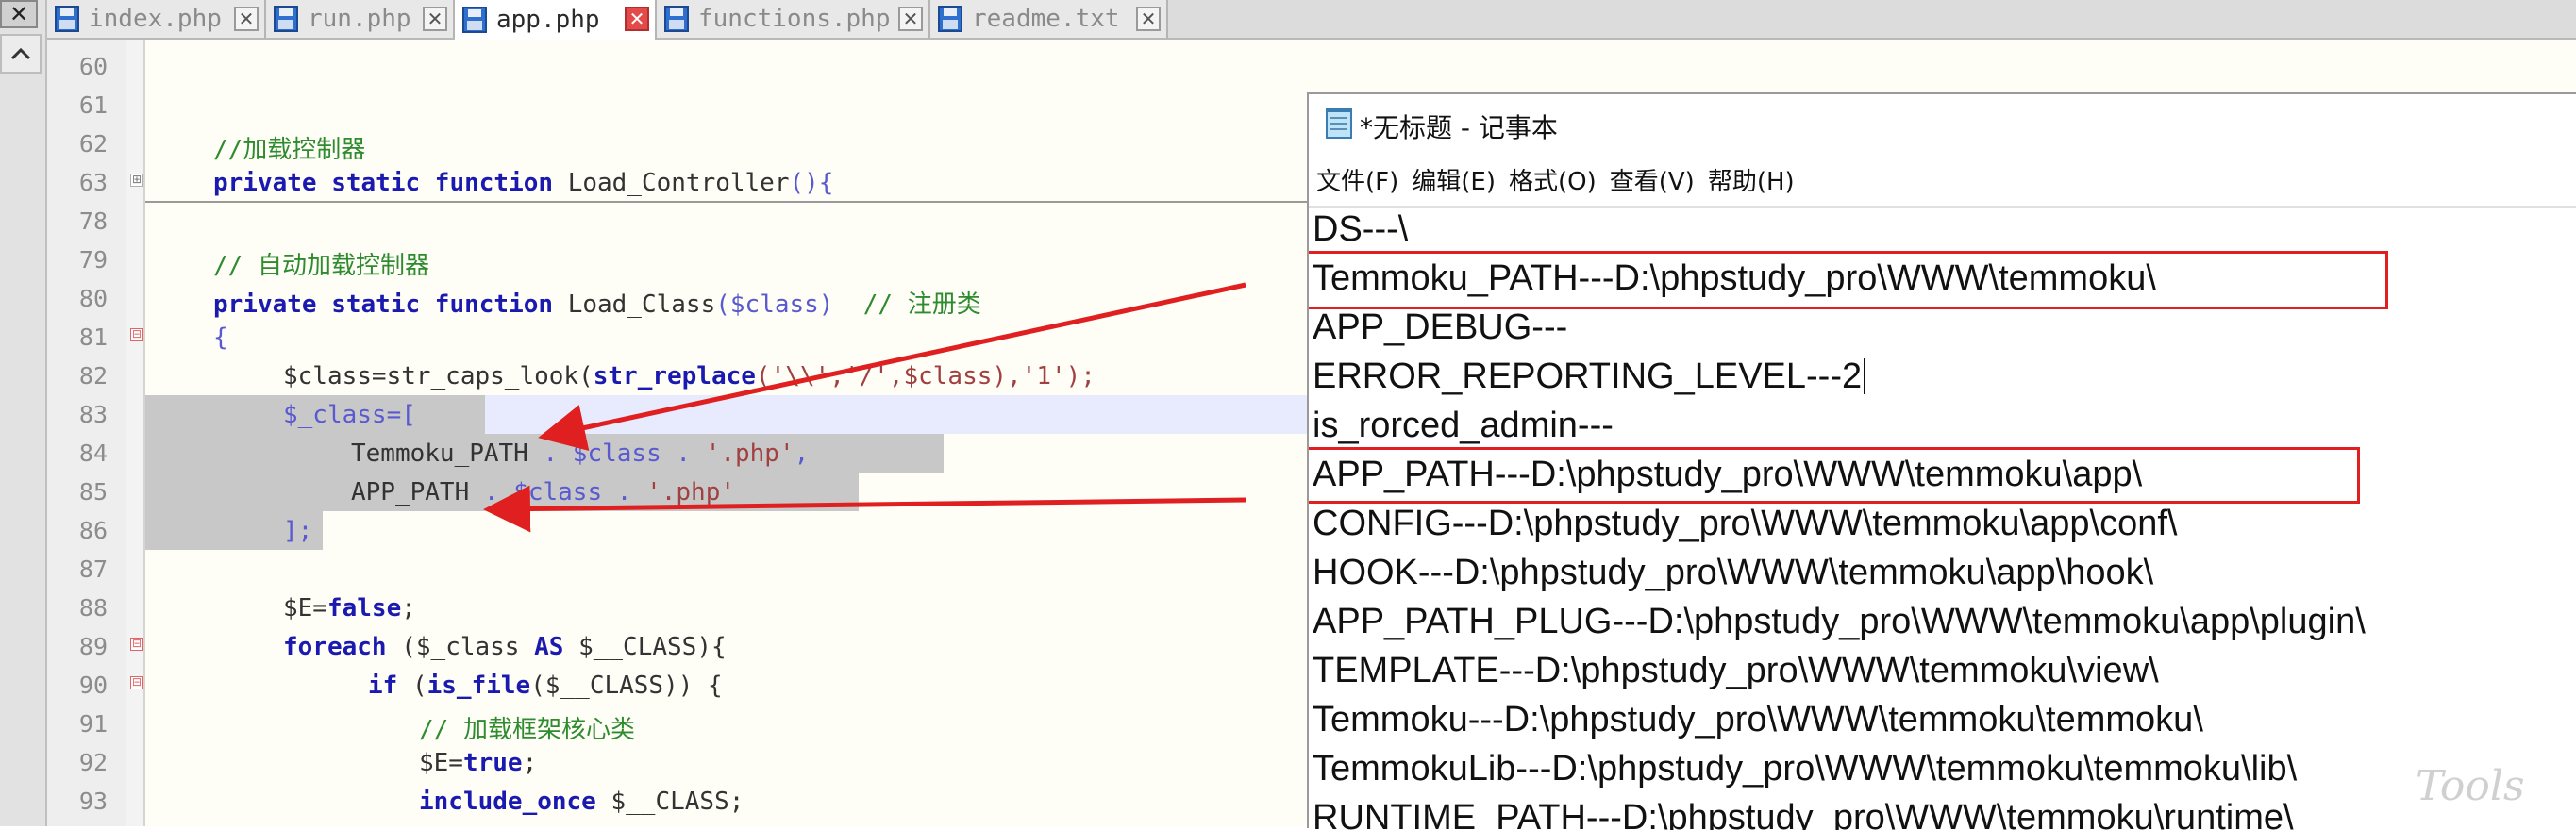  What do you see at coordinates (136, 181) in the screenshot?
I see `fold-toggle-icon: ⊞` at bounding box center [136, 181].